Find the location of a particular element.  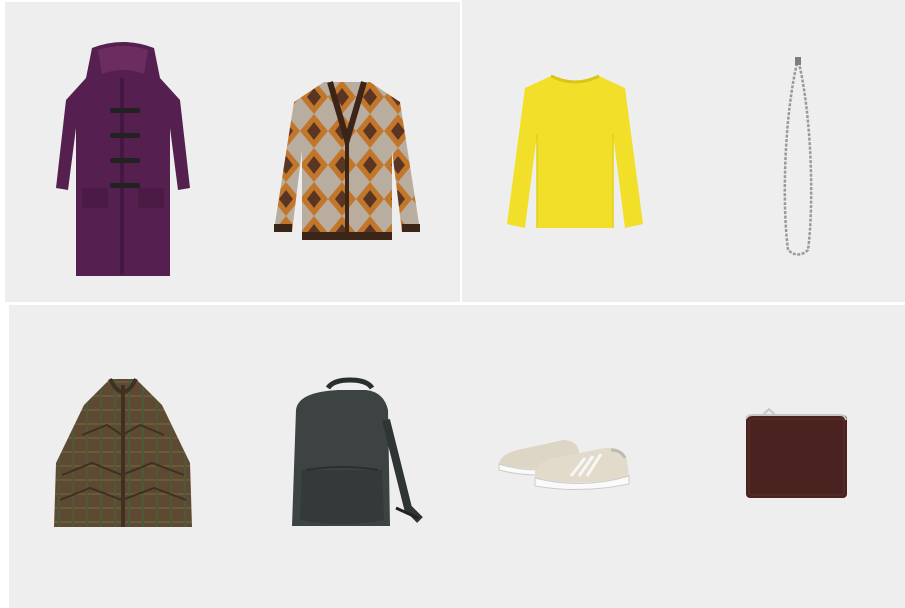

chain-necklace-image is located at coordinates (798, 157).